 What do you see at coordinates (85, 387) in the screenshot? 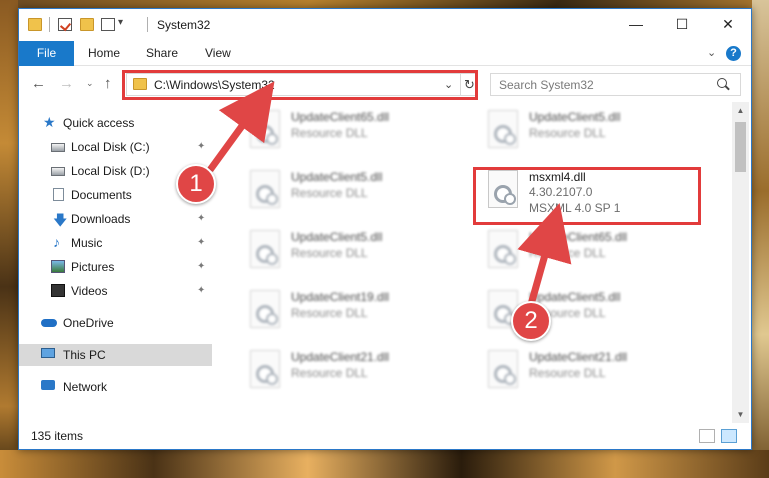
I see `sidebar-item-label: Network` at bounding box center [85, 387].